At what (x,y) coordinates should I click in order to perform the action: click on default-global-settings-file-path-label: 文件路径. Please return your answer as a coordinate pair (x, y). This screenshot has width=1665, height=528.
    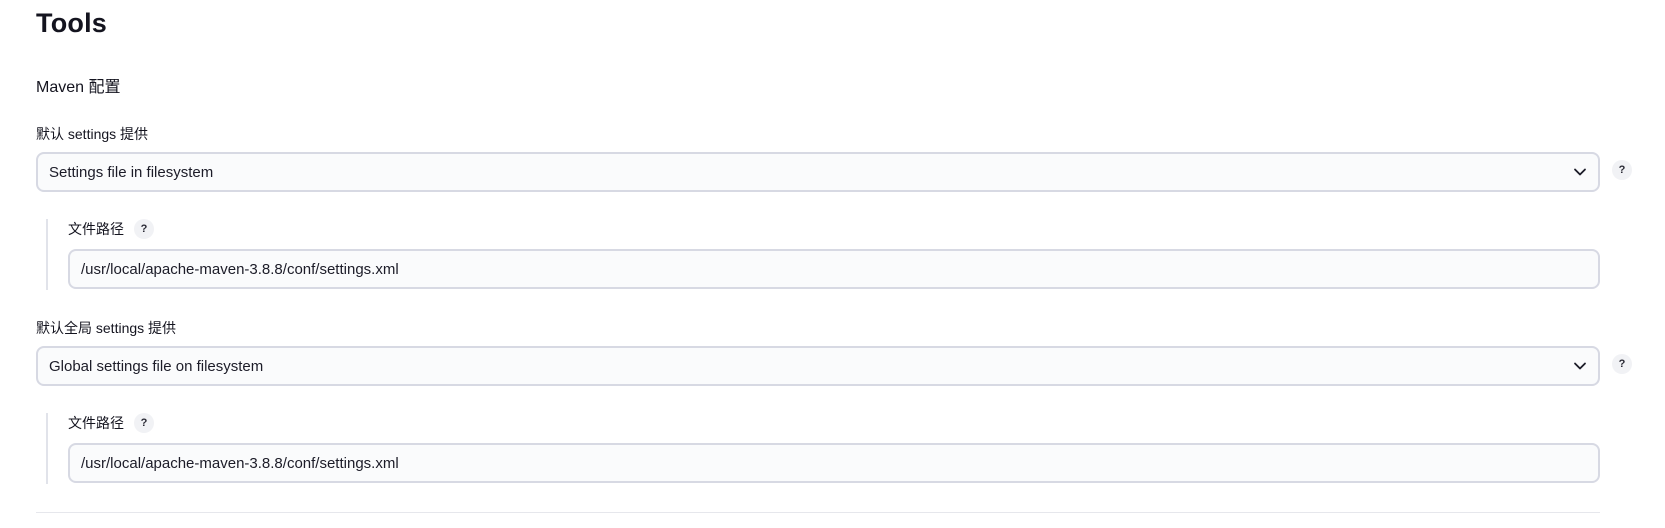
    Looking at the image, I should click on (96, 423).